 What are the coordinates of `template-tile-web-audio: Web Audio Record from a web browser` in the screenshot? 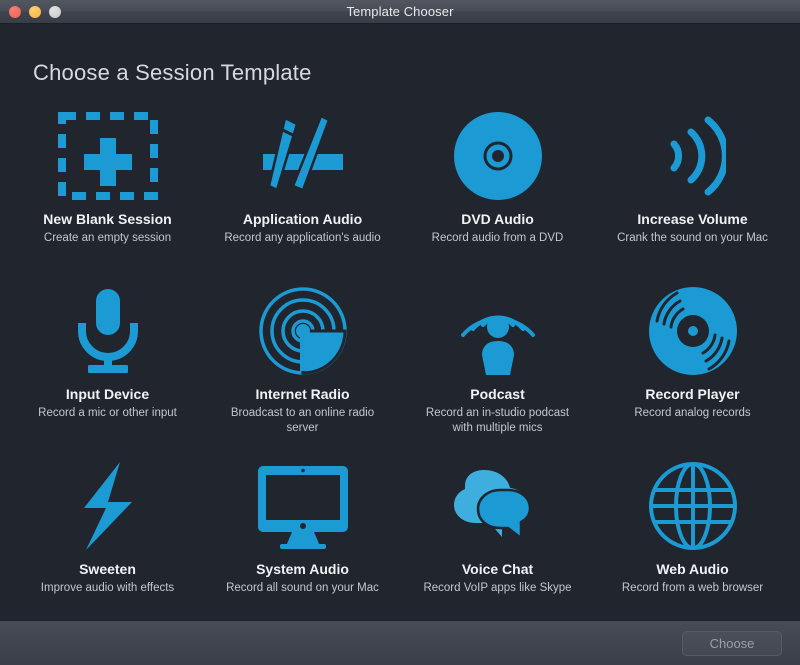 It's located at (692, 536).